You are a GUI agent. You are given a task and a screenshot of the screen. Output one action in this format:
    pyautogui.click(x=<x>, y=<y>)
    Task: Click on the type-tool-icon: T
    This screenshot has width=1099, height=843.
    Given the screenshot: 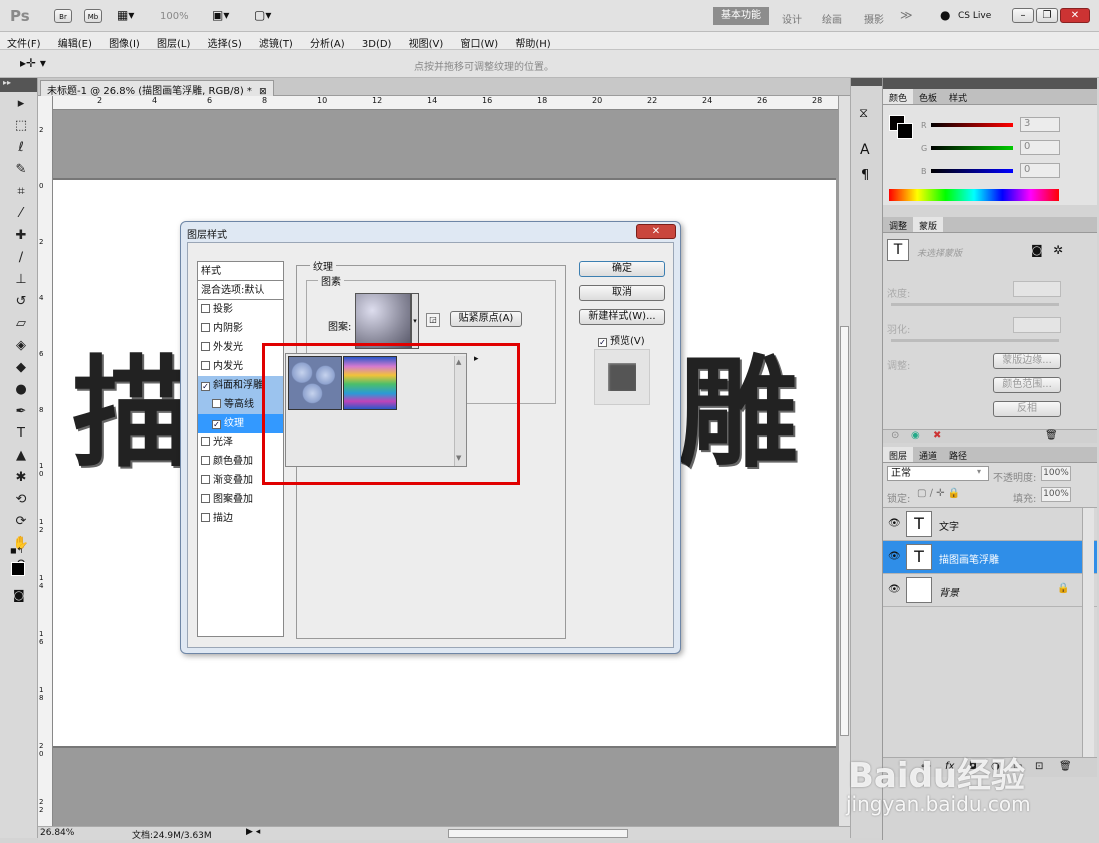 What is the action you would take?
    pyautogui.click(x=21, y=434)
    